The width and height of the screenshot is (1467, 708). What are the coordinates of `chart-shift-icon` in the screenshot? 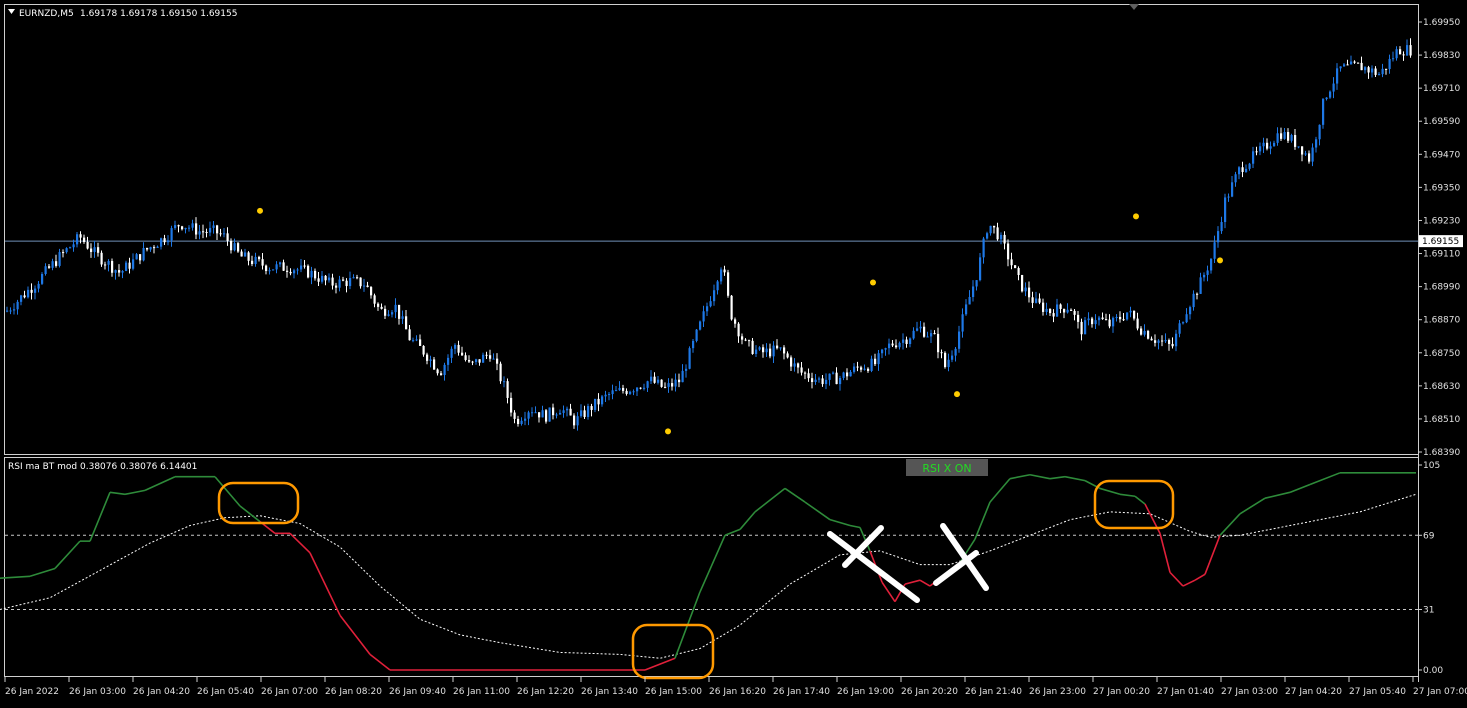 It's located at (1134, 7).